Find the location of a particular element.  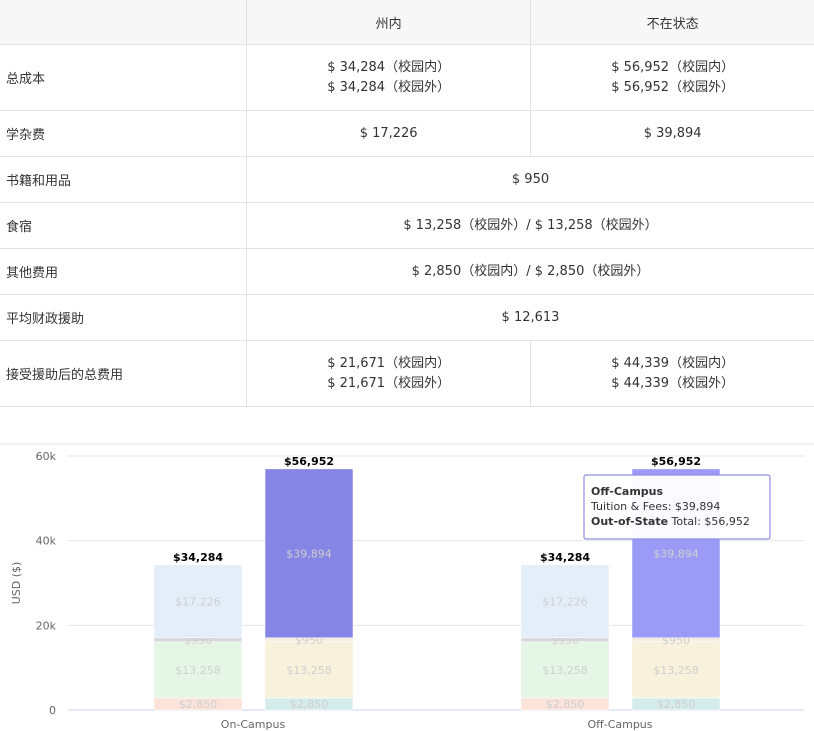

cell-line: $ 56,952（校园内） is located at coordinates (673, 67).